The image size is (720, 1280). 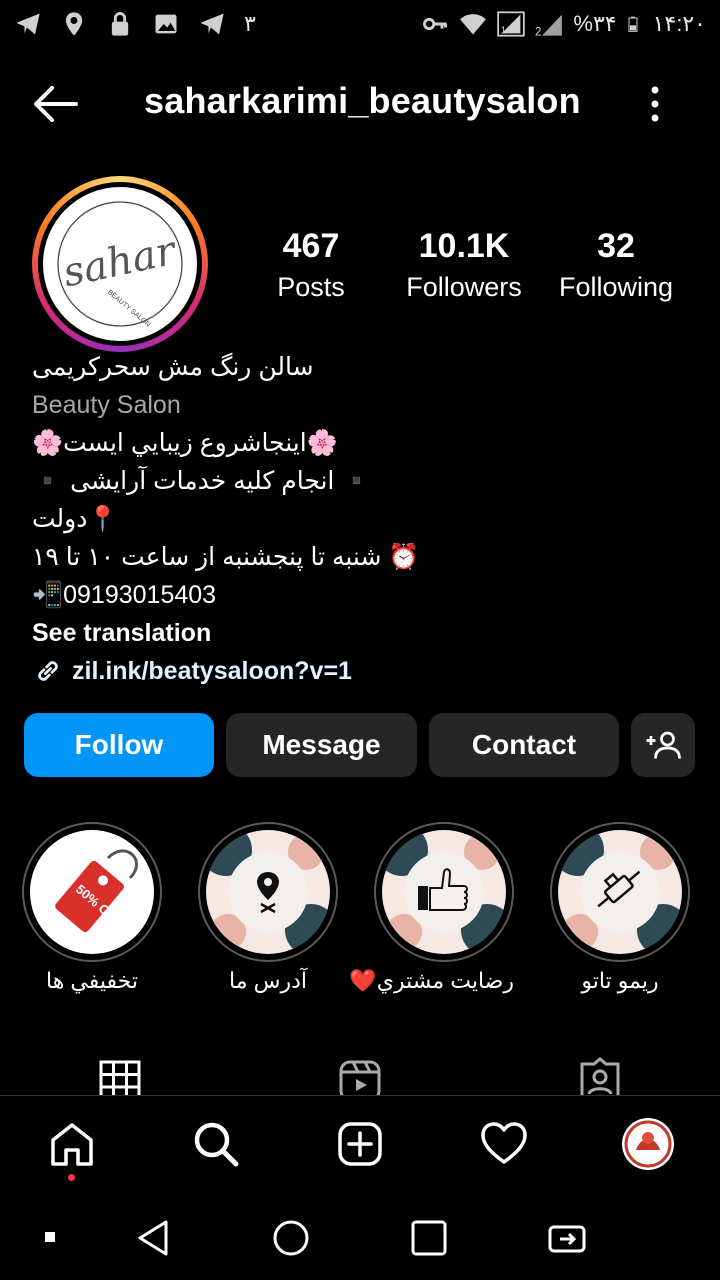 I want to click on back-arrow-icon, so click(x=55, y=104).